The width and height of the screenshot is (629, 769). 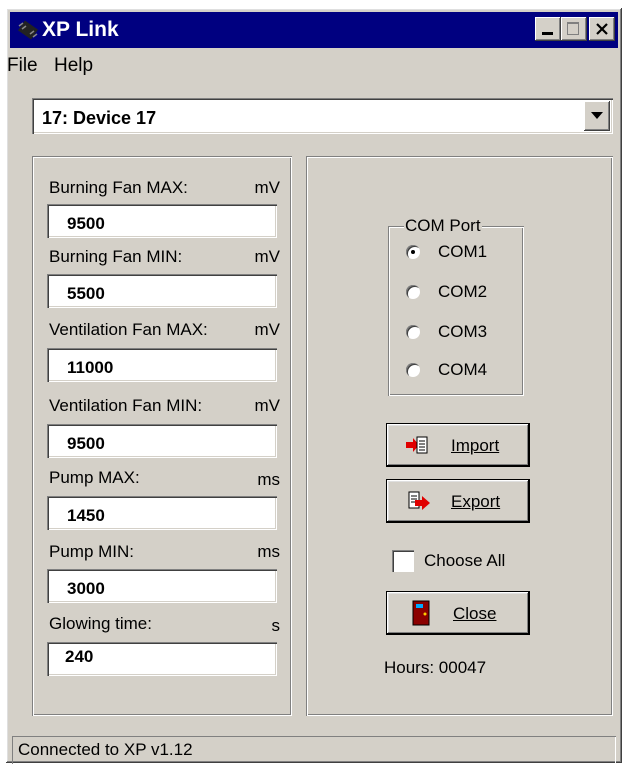 I want to click on export-button-label: Export, so click(x=476, y=501).